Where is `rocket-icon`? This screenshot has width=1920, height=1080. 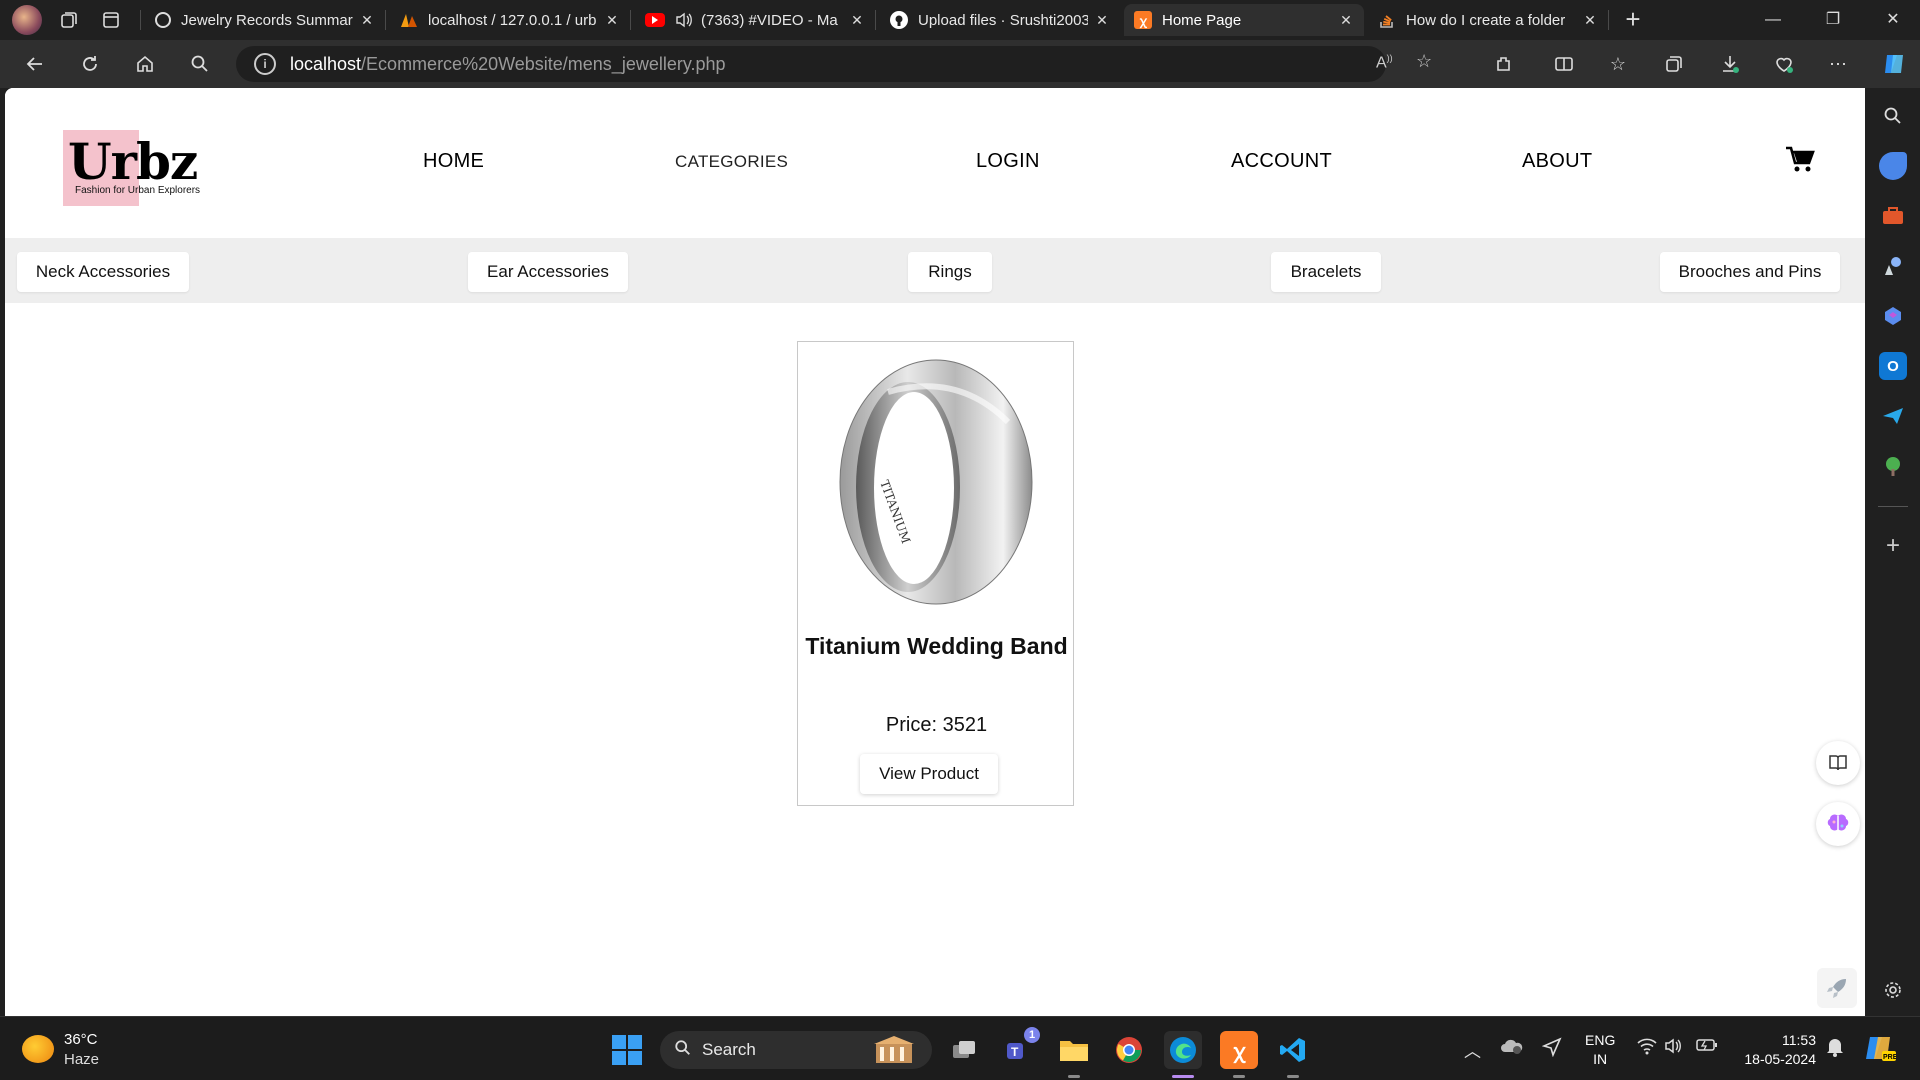
rocket-icon is located at coordinates (1837, 988).